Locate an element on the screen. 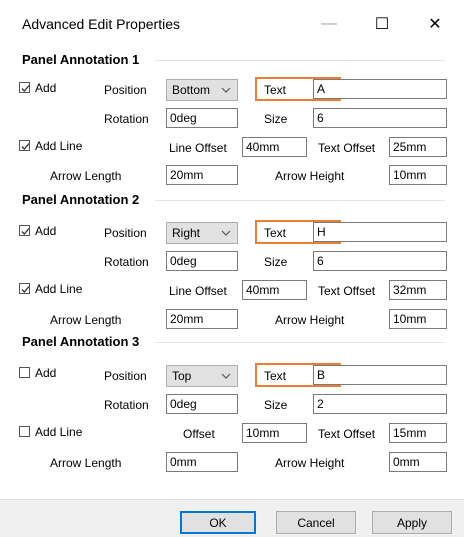 The width and height of the screenshot is (464, 537). panel2-position-value: Right is located at coordinates (186, 233).